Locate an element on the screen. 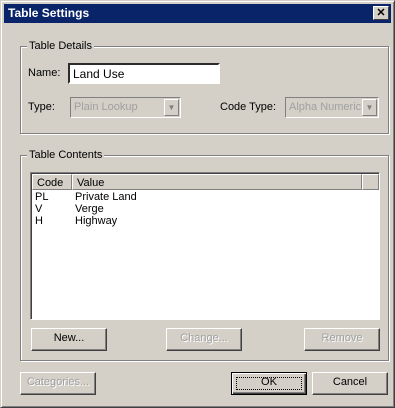  name-field: Land Use is located at coordinates (144, 73).